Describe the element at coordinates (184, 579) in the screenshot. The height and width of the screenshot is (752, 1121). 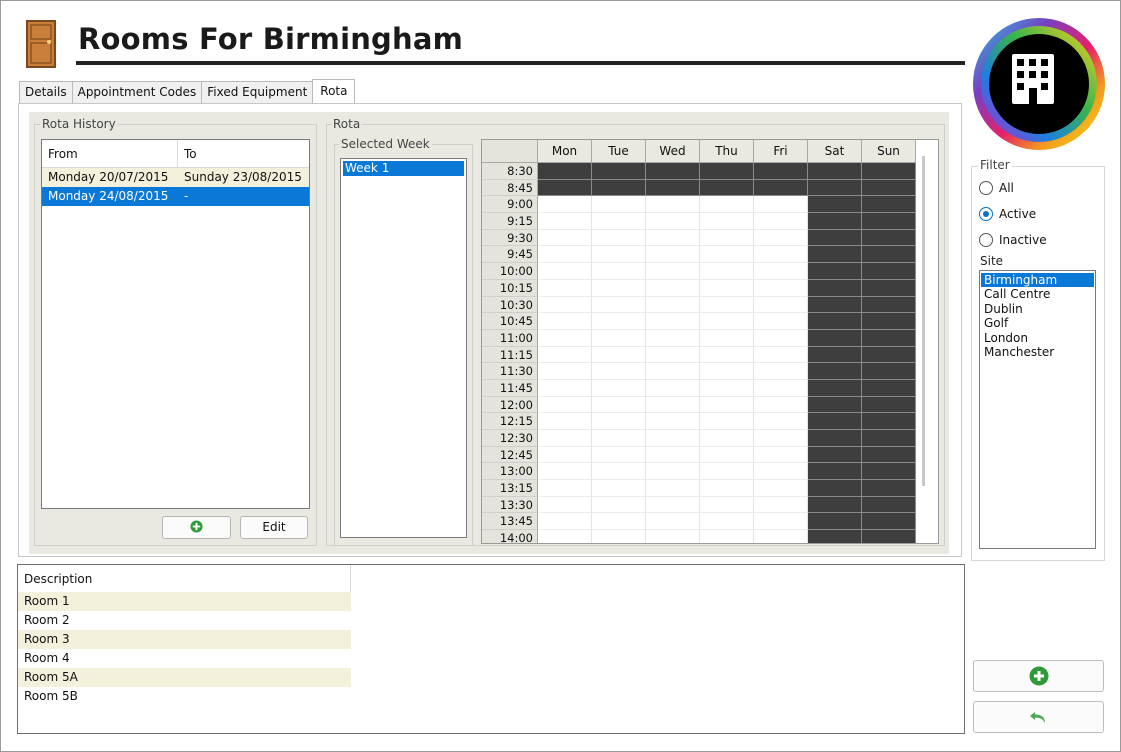
I see `column-header-description: Description` at that location.